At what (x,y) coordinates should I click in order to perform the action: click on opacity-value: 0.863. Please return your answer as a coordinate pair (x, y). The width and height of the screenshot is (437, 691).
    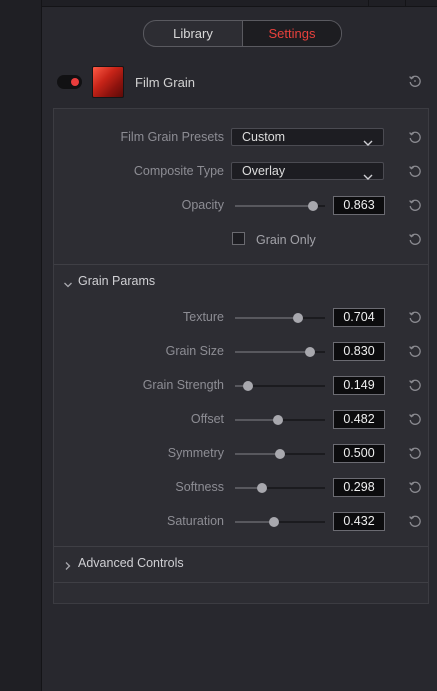
    Looking at the image, I should click on (359, 205).